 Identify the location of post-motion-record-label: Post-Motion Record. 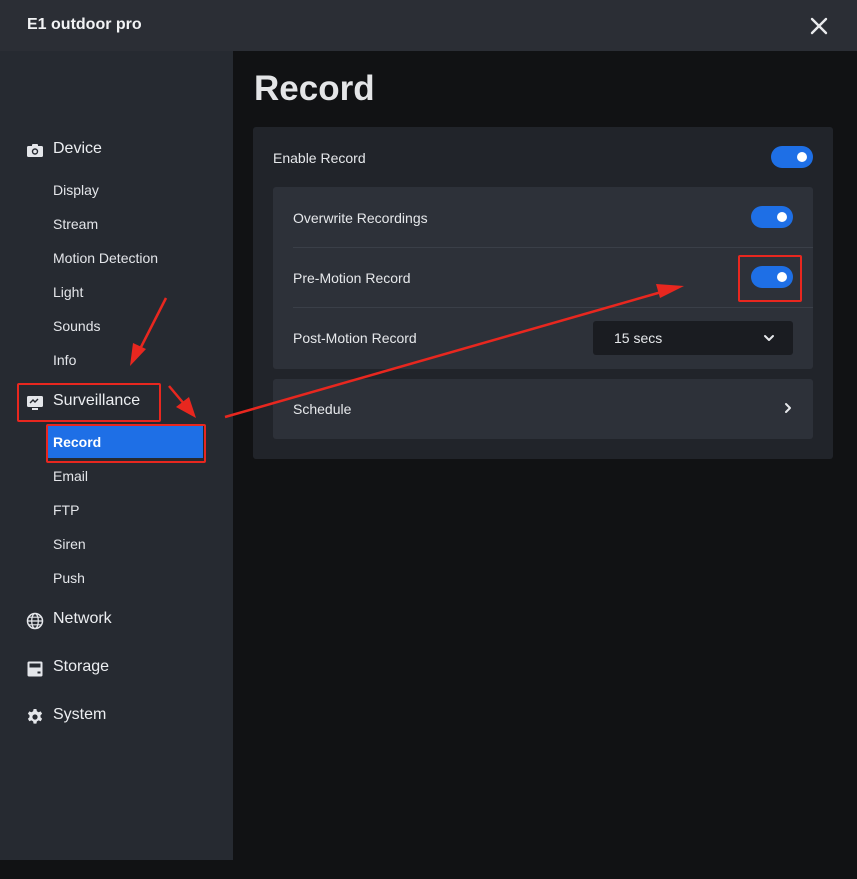
(355, 338).